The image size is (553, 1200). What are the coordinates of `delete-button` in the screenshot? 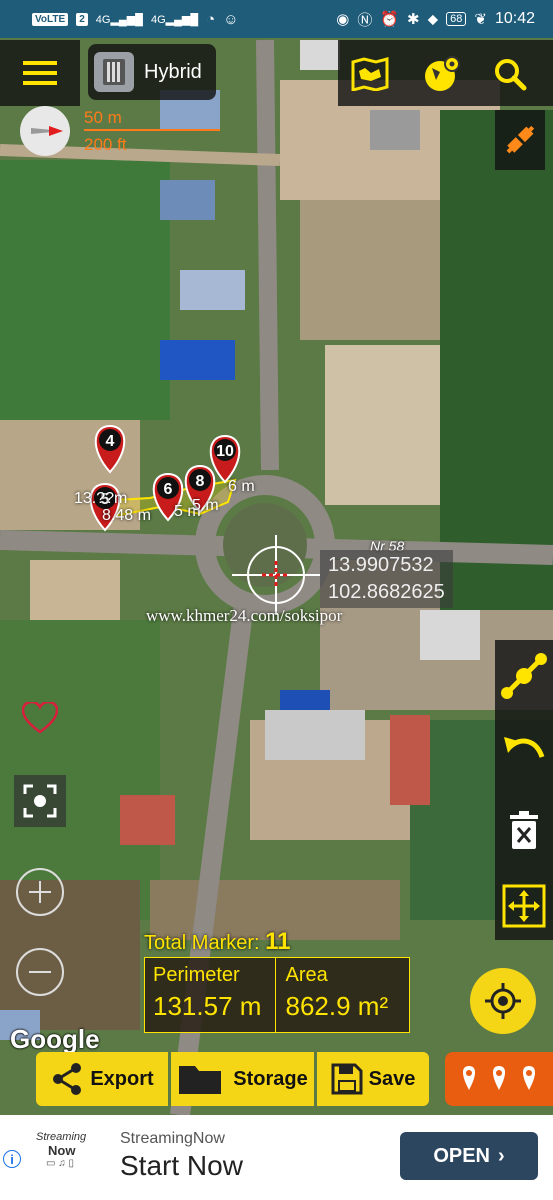 It's located at (524, 830).